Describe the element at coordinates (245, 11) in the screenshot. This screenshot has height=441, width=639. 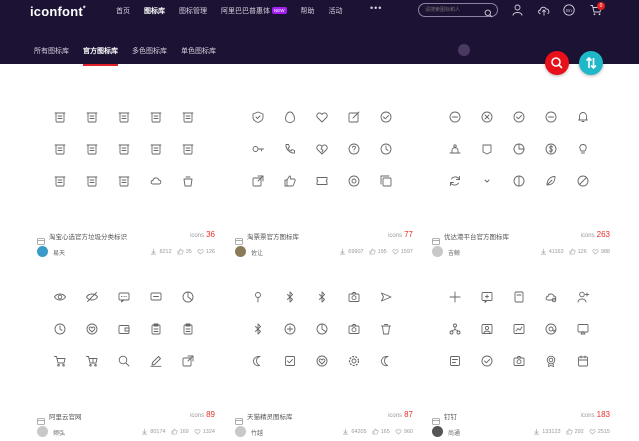
I see `nav-item-puhuiti-label: 阿里巴巴普惠体` at that location.